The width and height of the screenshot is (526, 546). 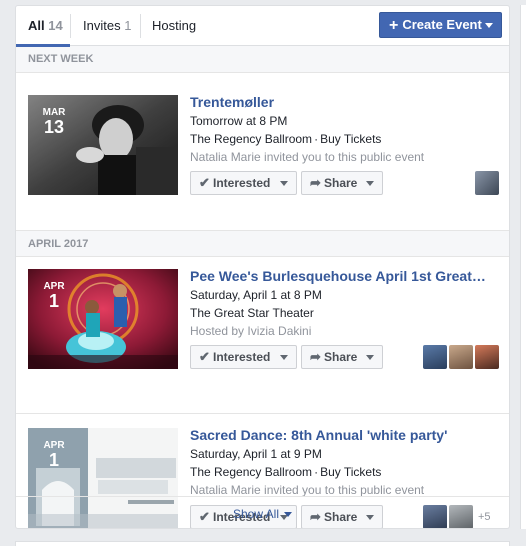 I want to click on create-event-label: Create Event, so click(x=442, y=24).